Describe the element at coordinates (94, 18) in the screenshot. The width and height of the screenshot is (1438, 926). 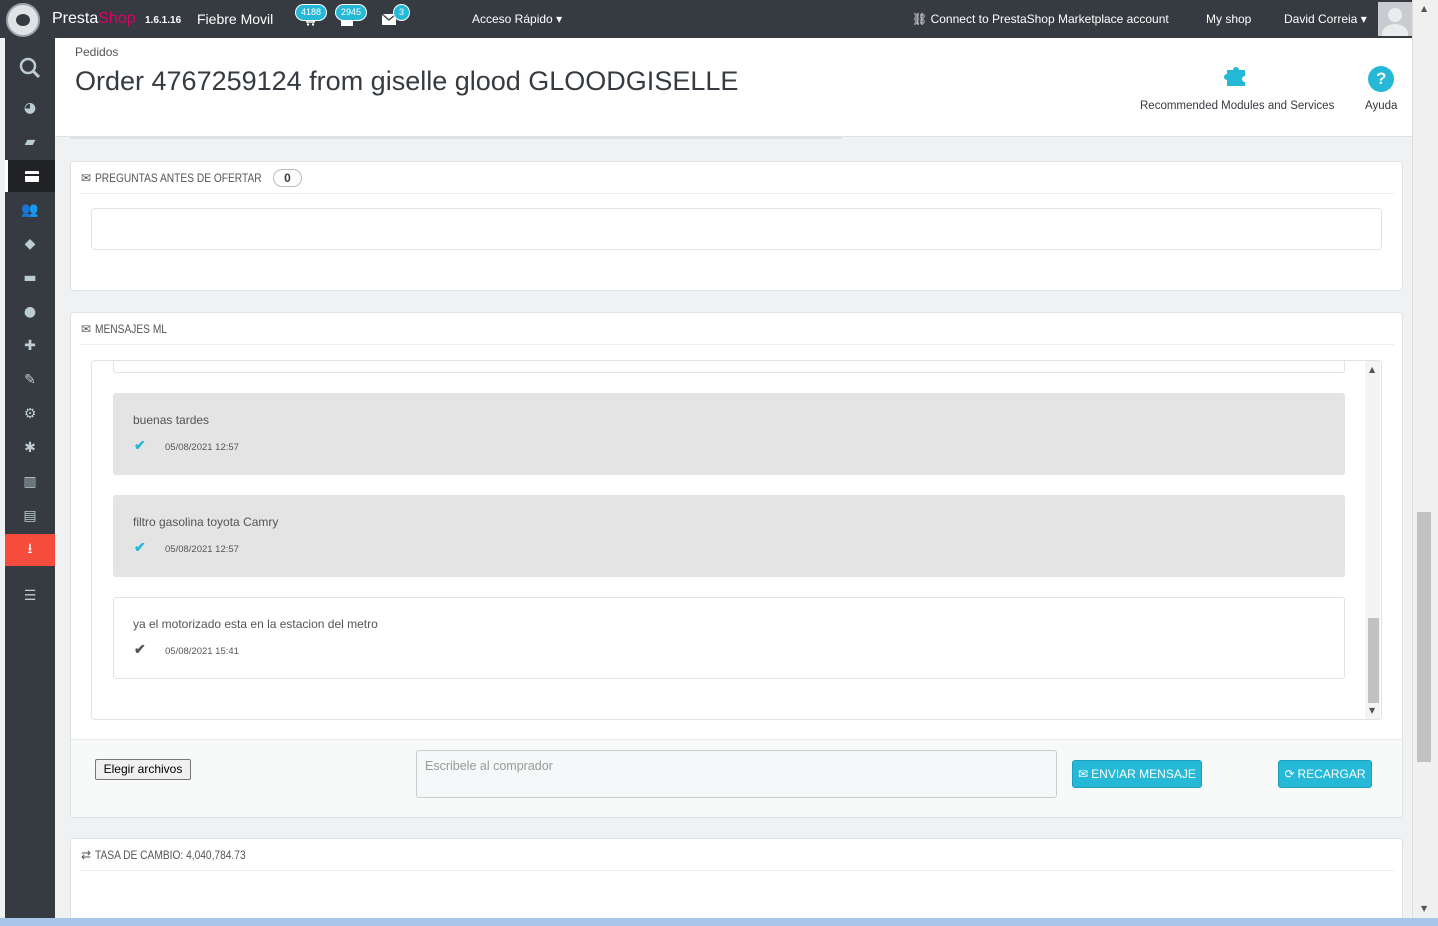
I see `brand-name: PrestaShop` at that location.